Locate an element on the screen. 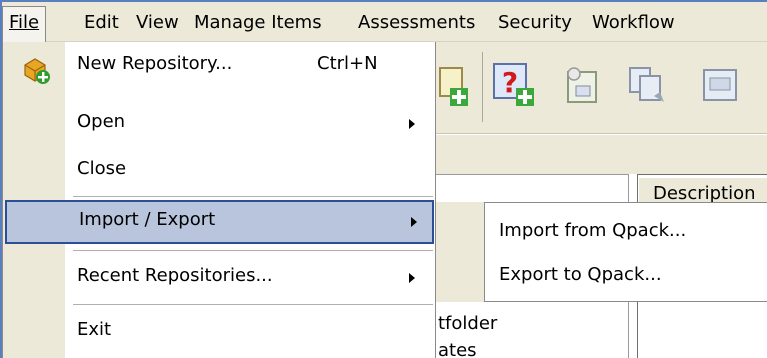 The height and width of the screenshot is (358, 767). menu-item-label: Open is located at coordinates (101, 121).